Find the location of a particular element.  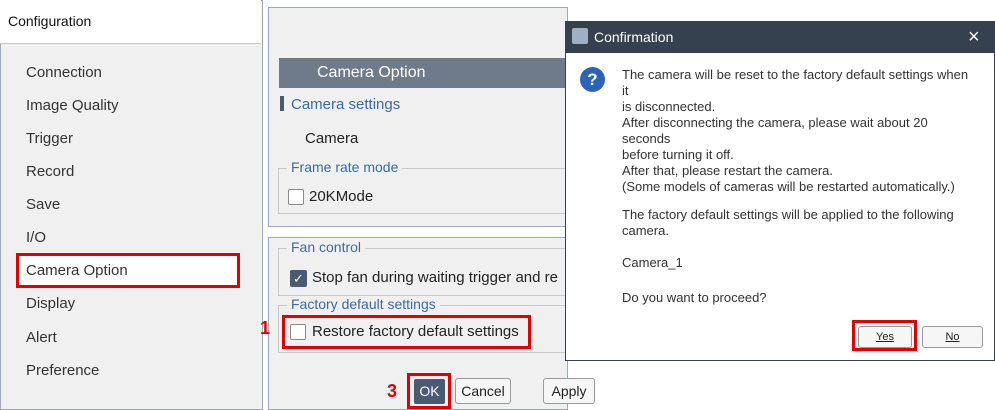

nav-item-connection: Connection is located at coordinates (131, 76).